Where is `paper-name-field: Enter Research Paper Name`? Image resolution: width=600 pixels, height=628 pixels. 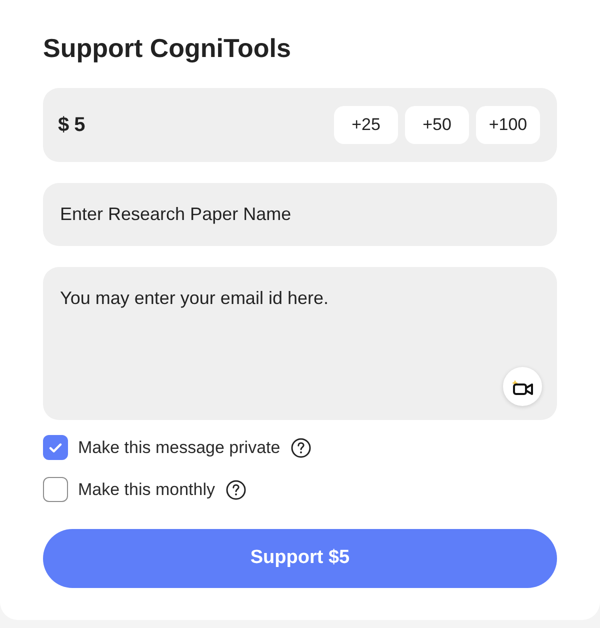 paper-name-field: Enter Research Paper Name is located at coordinates (300, 214).